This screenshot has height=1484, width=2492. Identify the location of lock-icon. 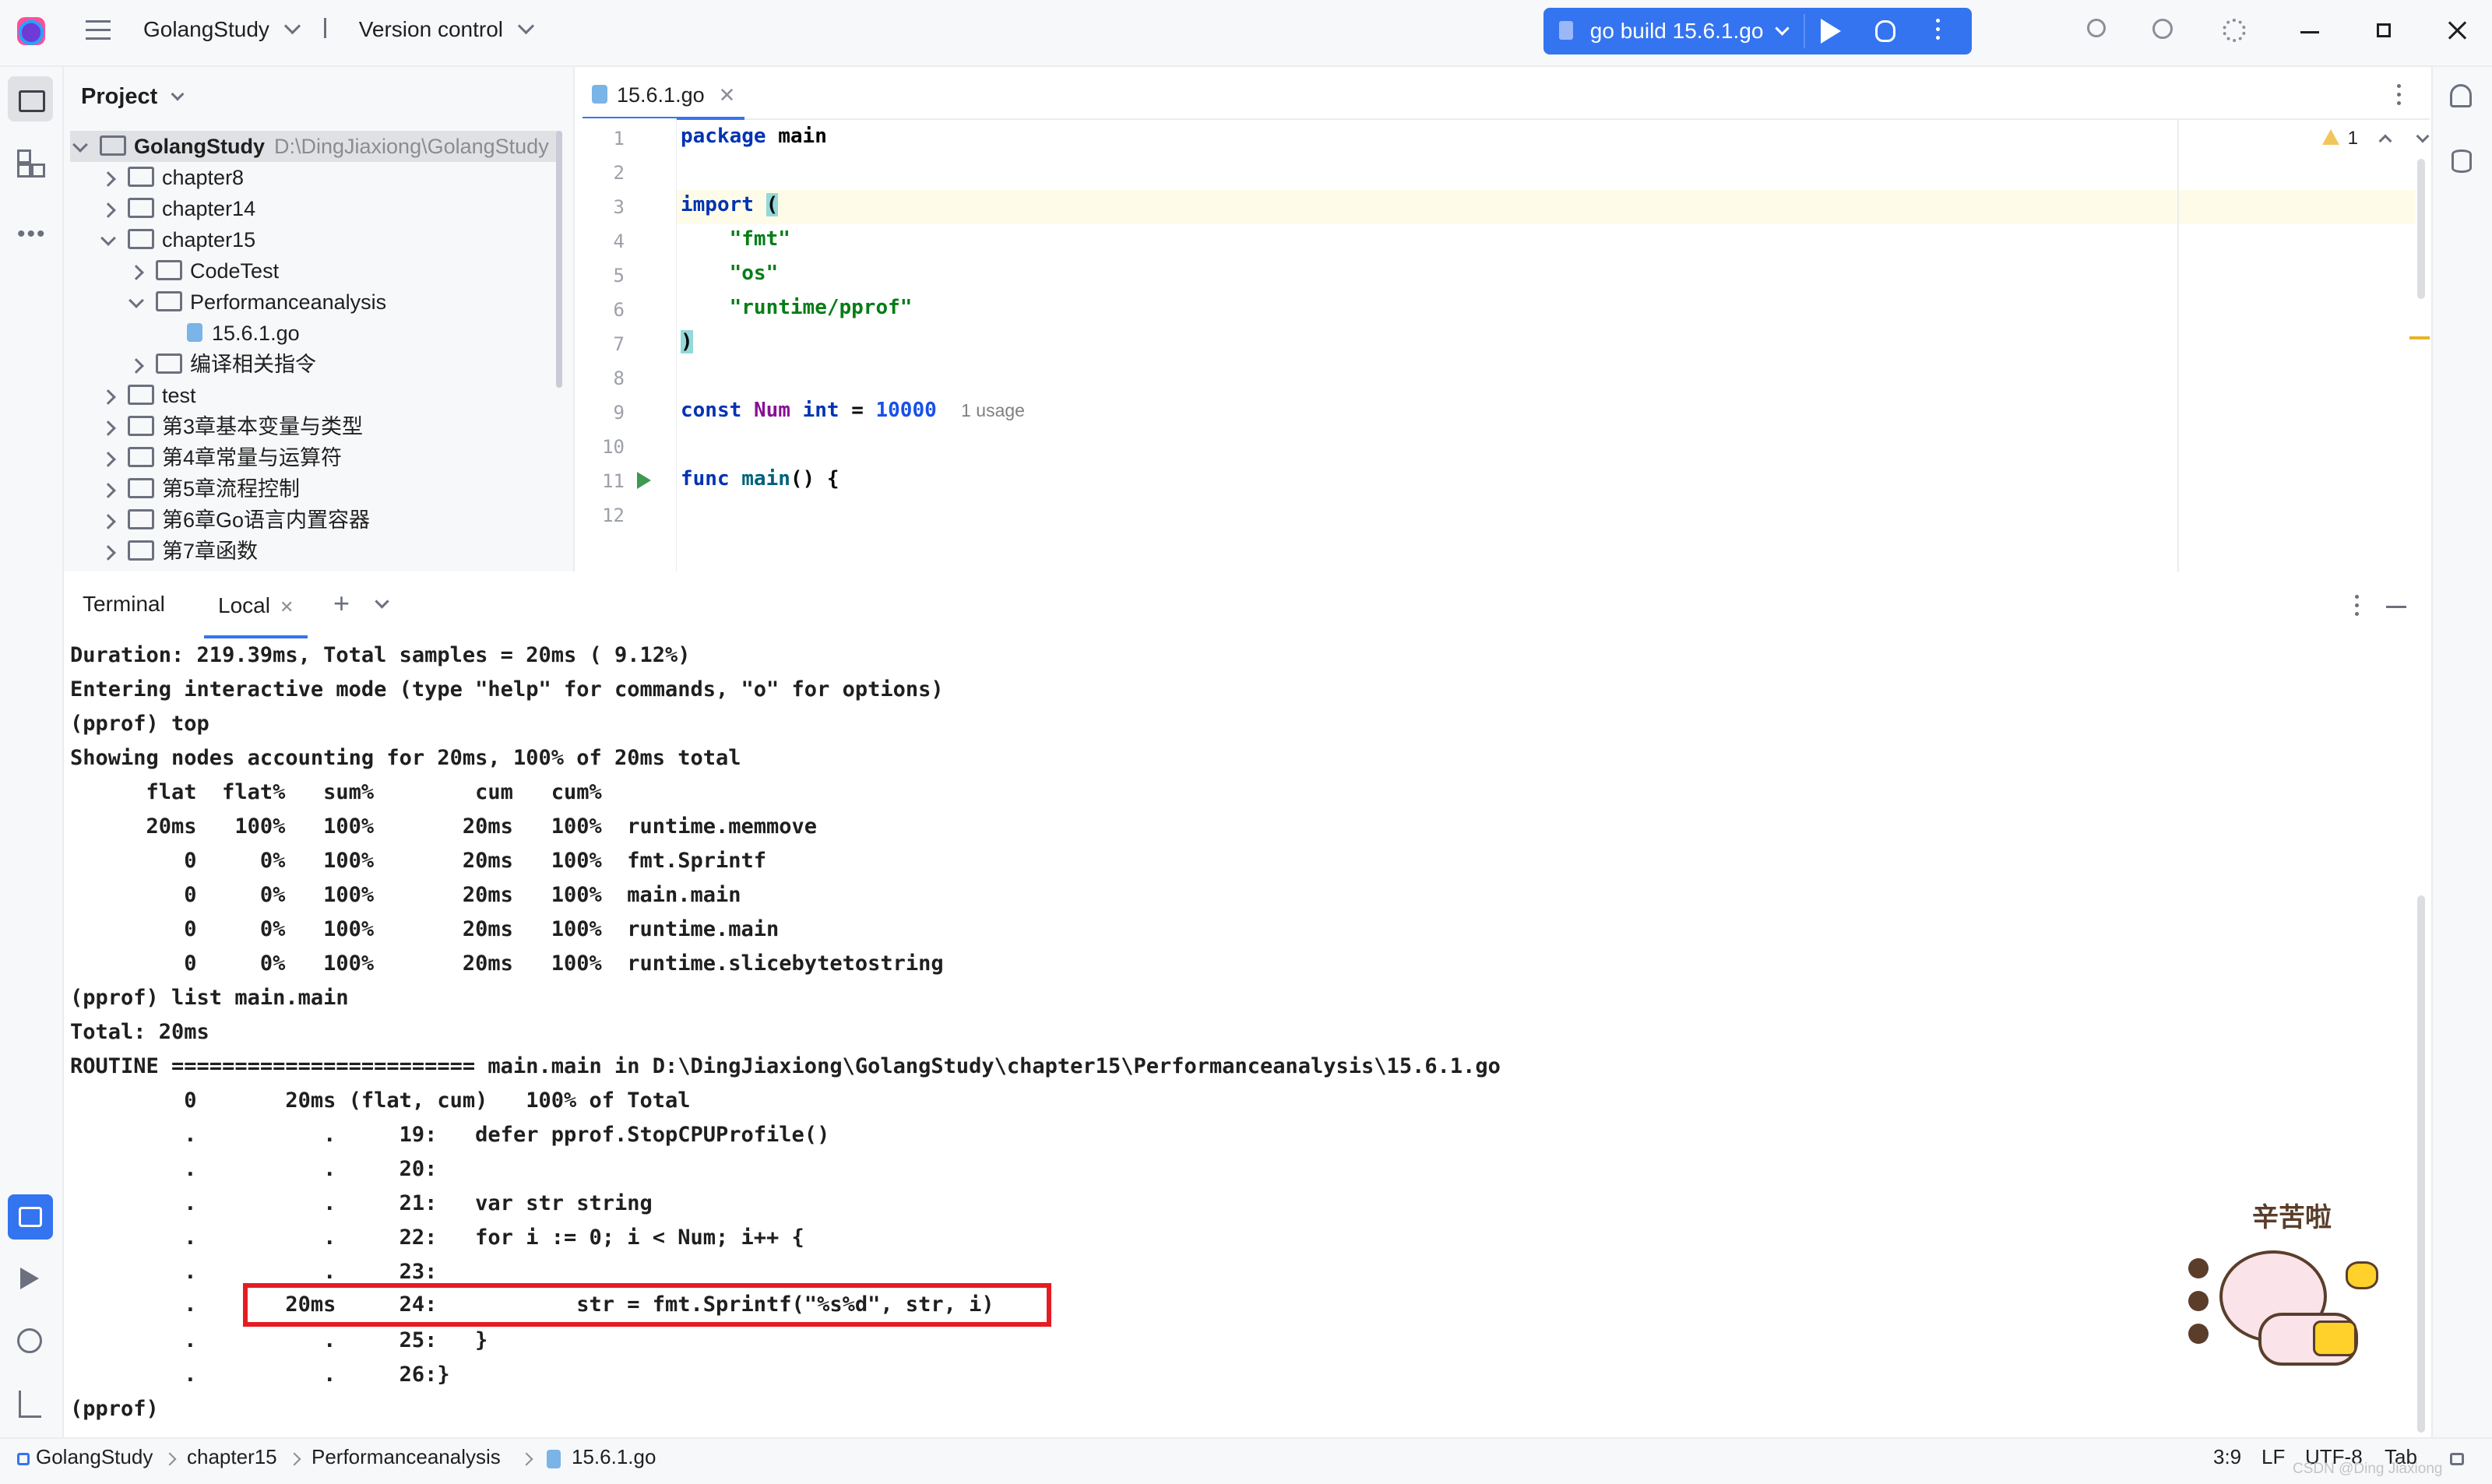
(2457, 1459).